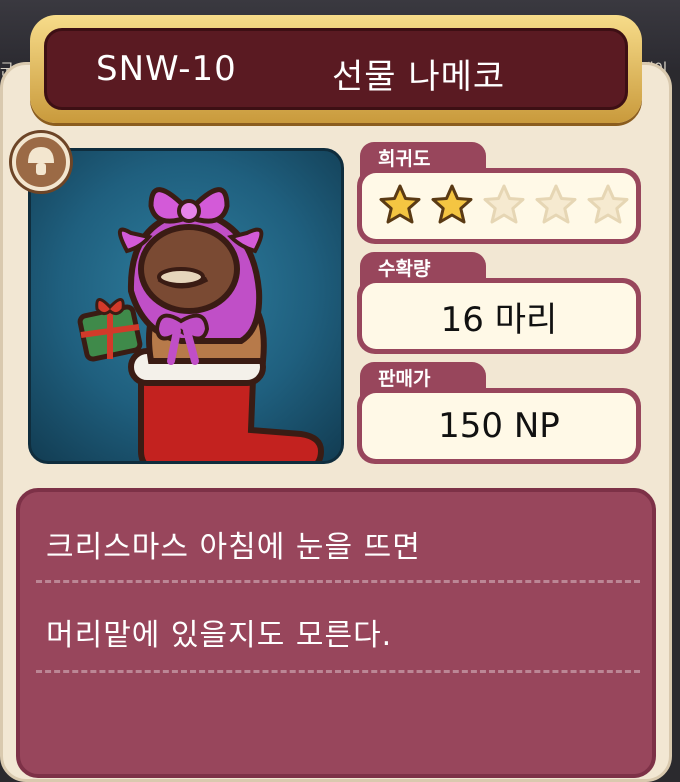 The height and width of the screenshot is (782, 680). Describe the element at coordinates (201, 324) in the screenshot. I see `gift-nameko-illustration` at that location.